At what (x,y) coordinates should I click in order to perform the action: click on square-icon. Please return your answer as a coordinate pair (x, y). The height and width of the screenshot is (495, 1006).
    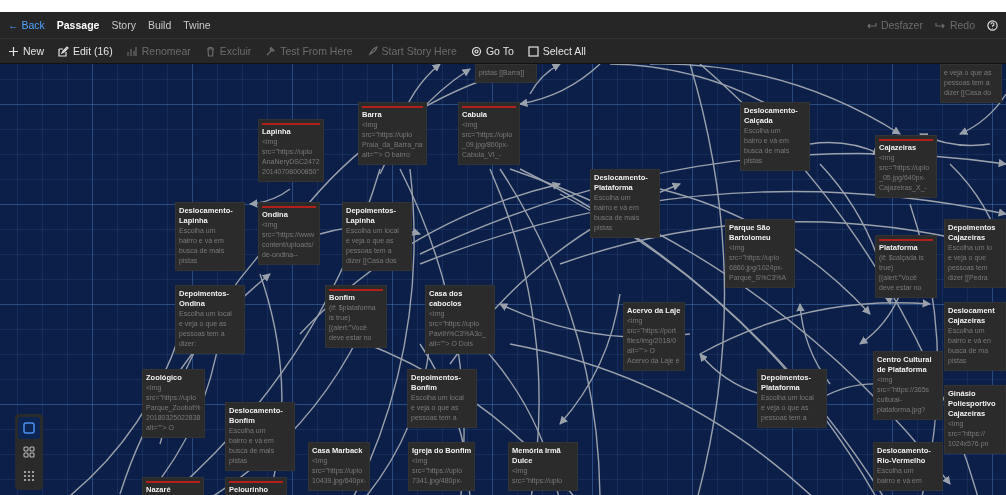
    Looking at the image, I should click on (29, 428).